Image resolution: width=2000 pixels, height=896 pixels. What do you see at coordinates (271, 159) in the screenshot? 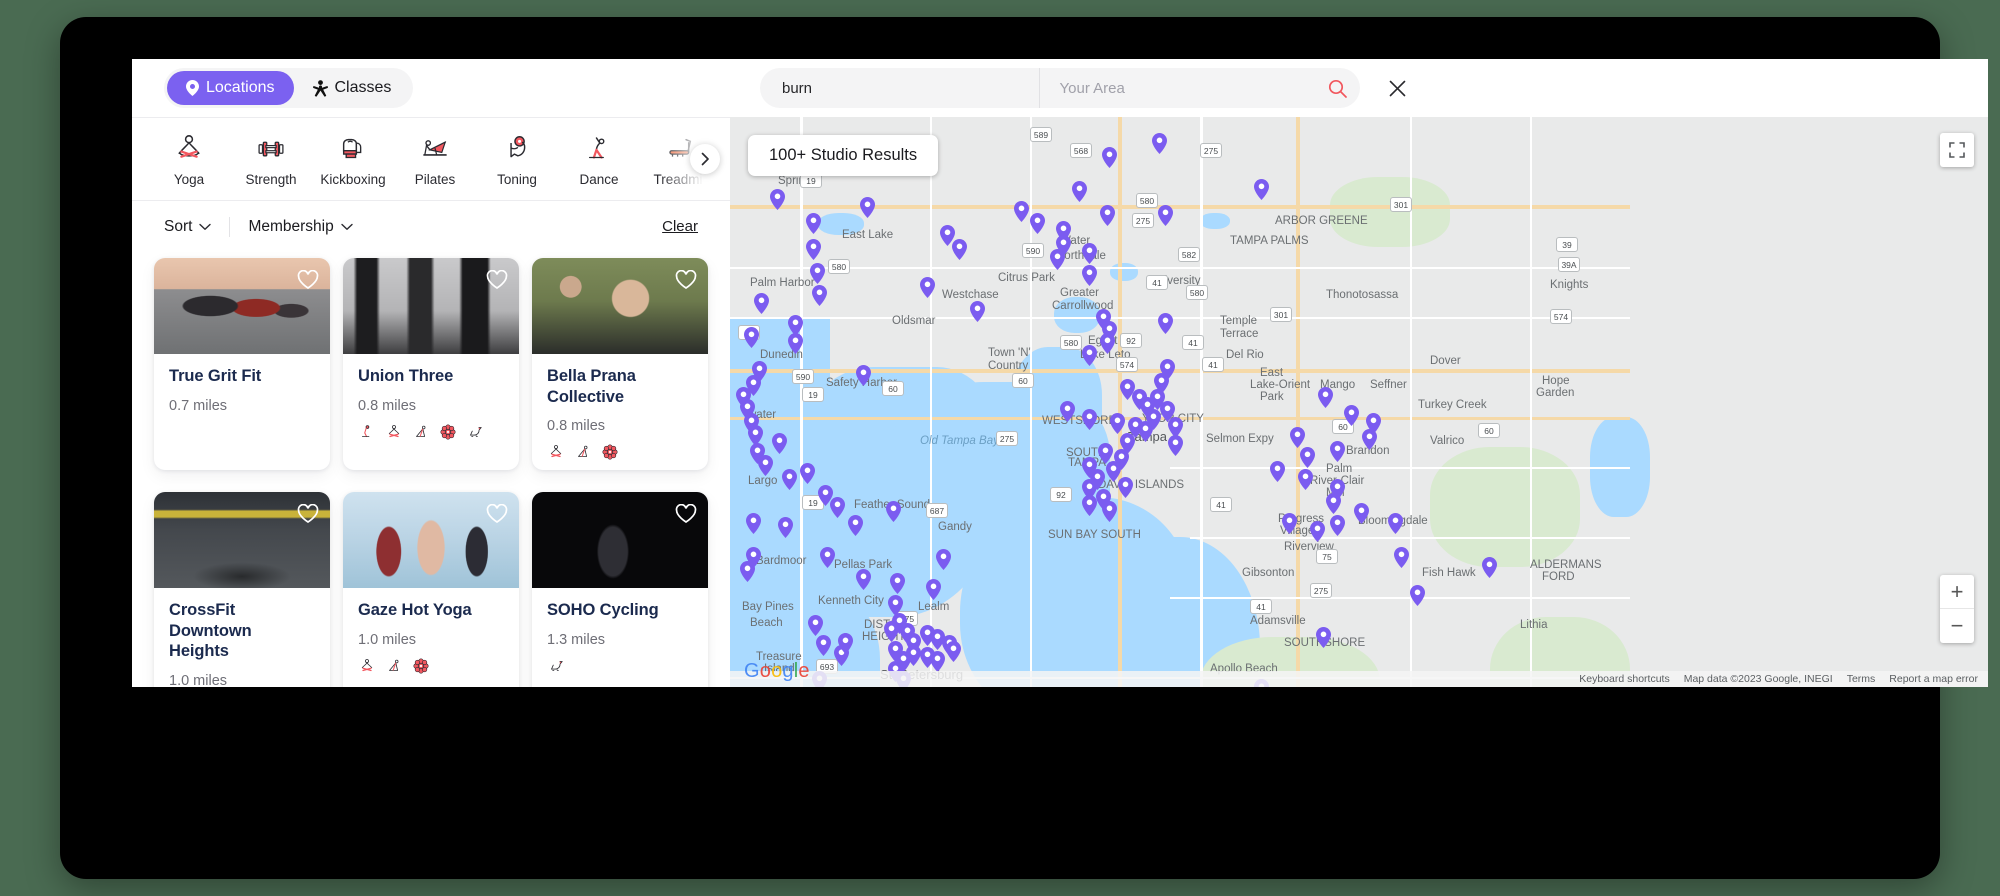
I see `category-strength: Strength` at bounding box center [271, 159].